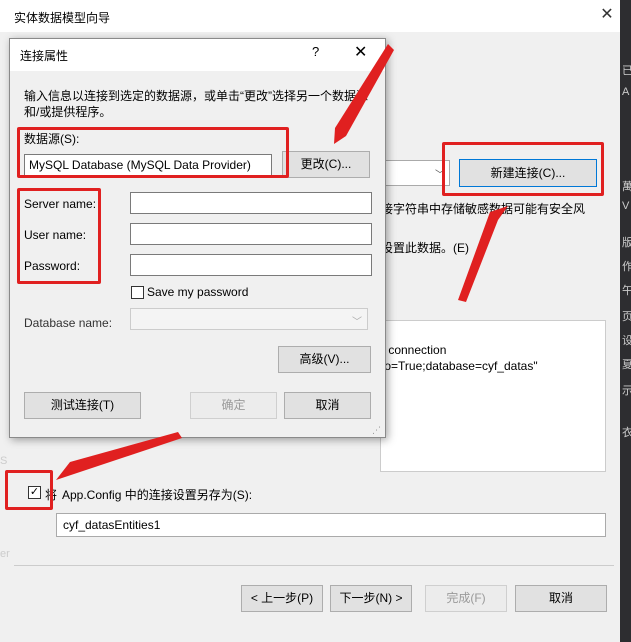 The height and width of the screenshot is (642, 631). Describe the element at coordinates (59, 236) in the screenshot. I see `annotation-box-fields` at that location.